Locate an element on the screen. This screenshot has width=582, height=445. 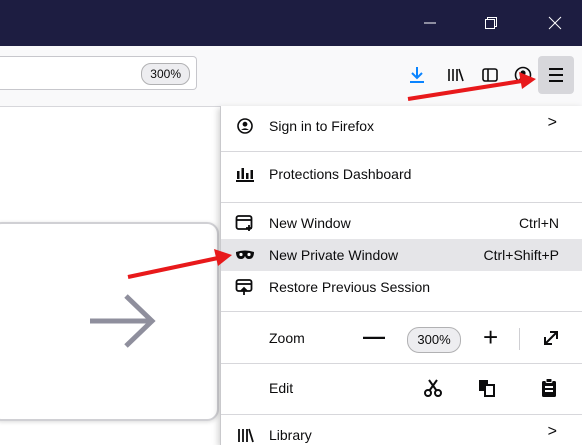
zoom-reset-button: 300% is located at coordinates (434, 340).